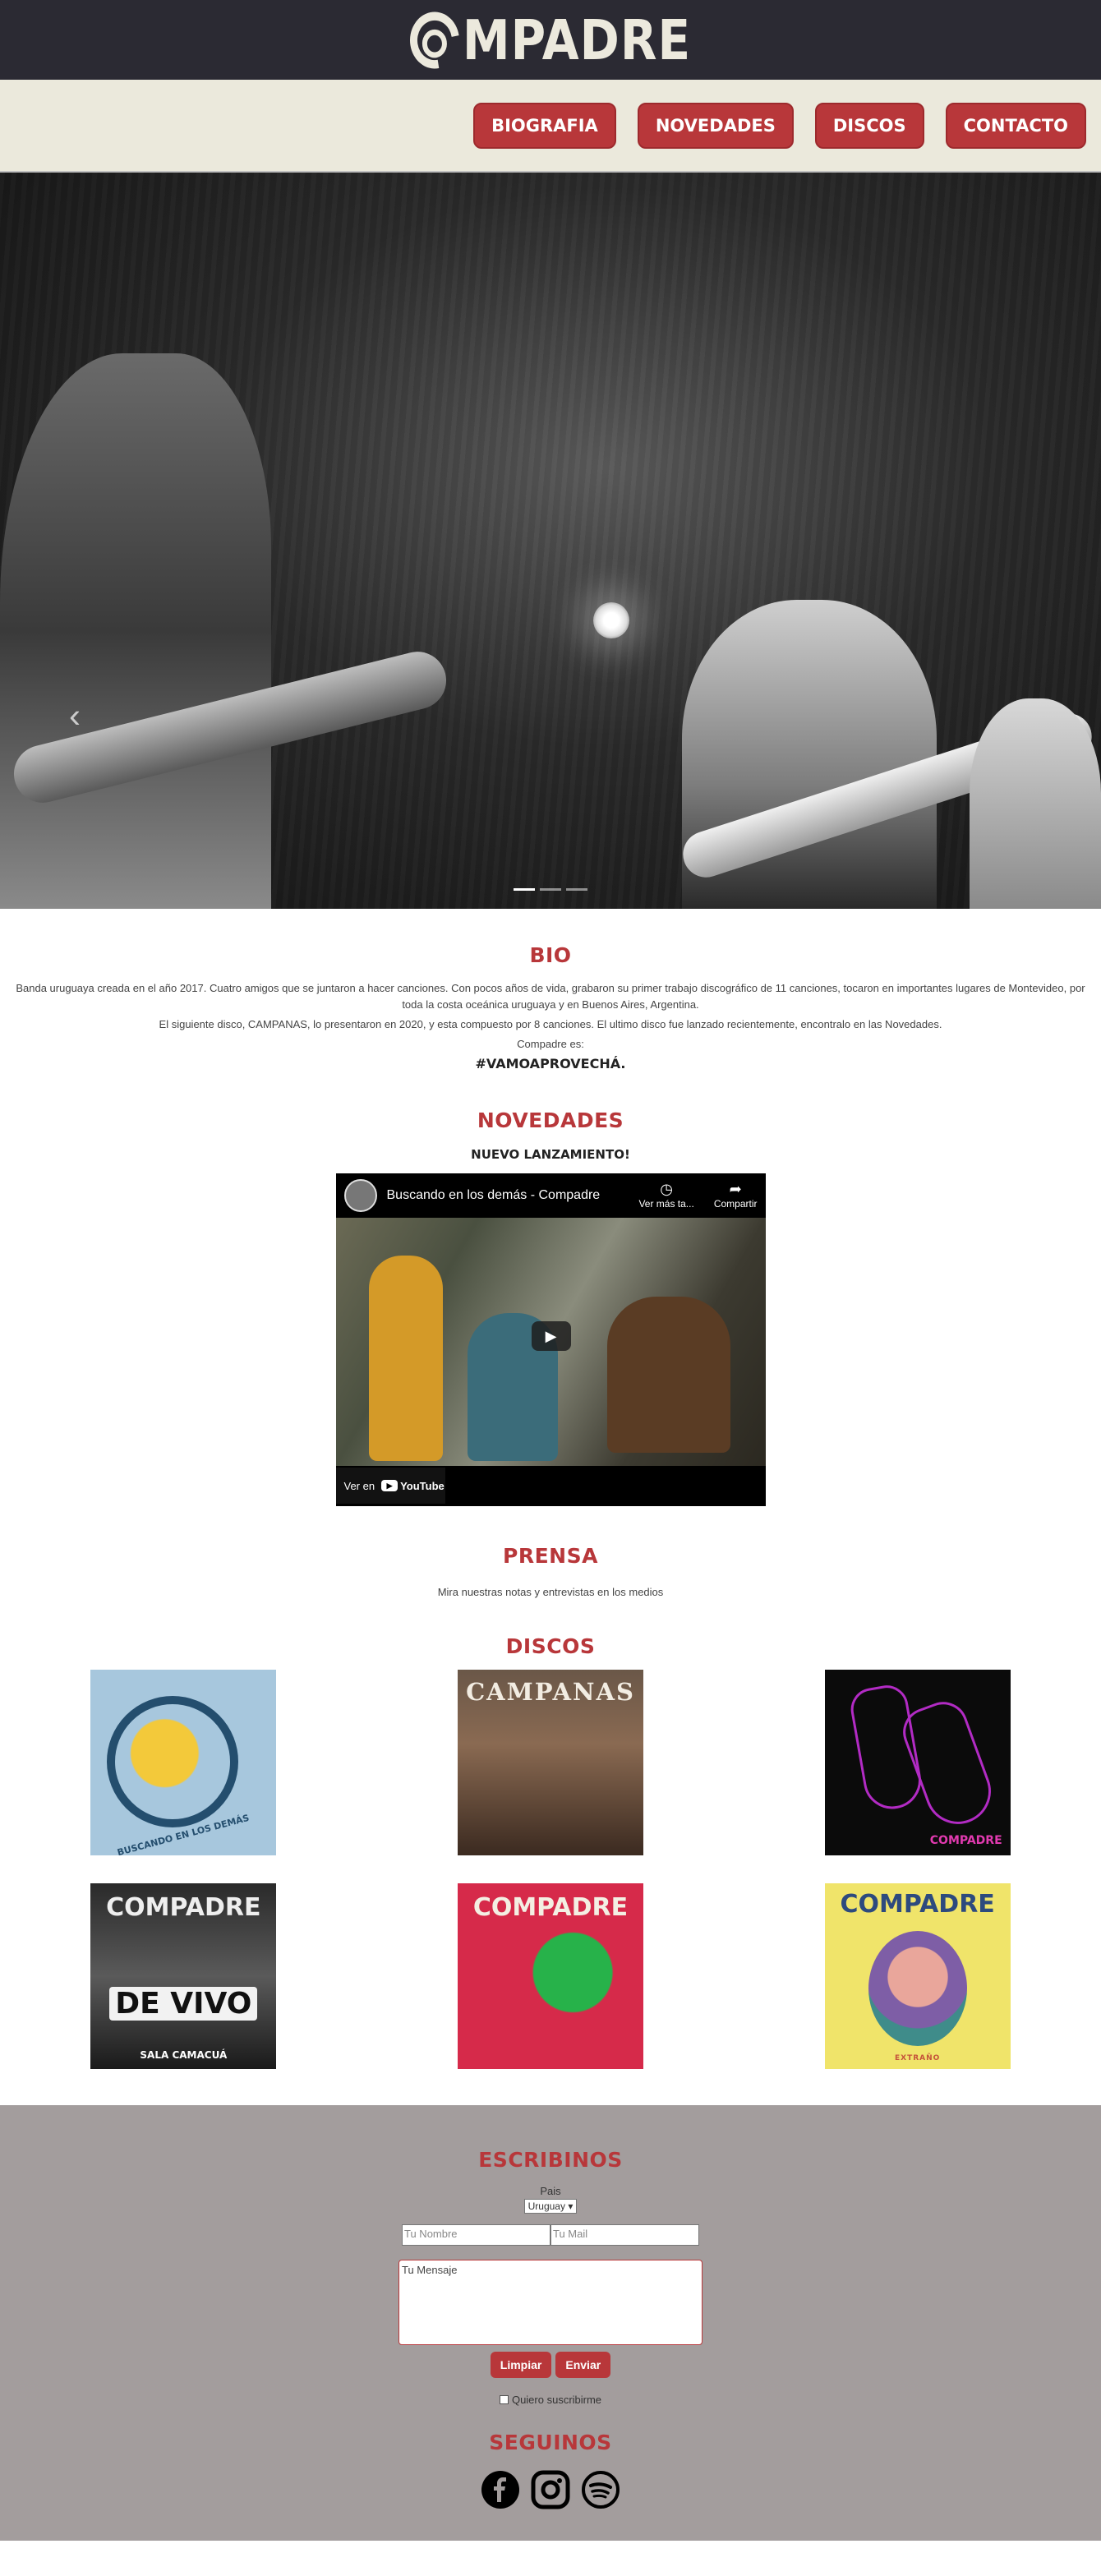 This screenshot has height=2576, width=1101. What do you see at coordinates (550, 1063) in the screenshot?
I see `bio-hashtag: #VAMOAPROVECHÁ.` at bounding box center [550, 1063].